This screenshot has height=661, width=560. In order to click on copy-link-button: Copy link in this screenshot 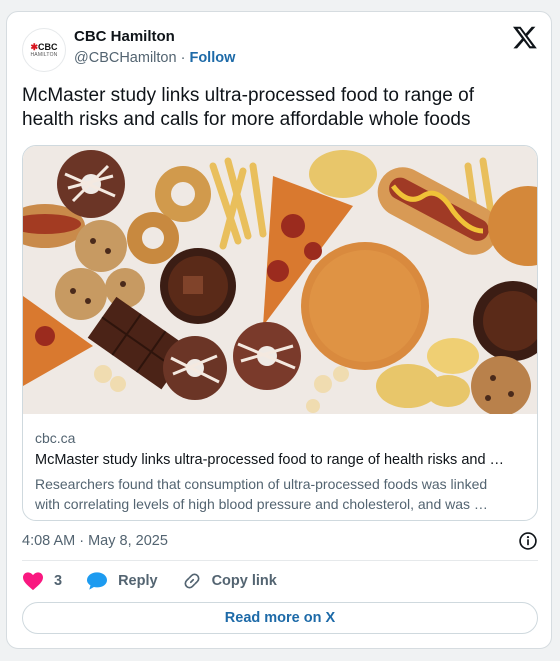, I will do `click(229, 581)`.